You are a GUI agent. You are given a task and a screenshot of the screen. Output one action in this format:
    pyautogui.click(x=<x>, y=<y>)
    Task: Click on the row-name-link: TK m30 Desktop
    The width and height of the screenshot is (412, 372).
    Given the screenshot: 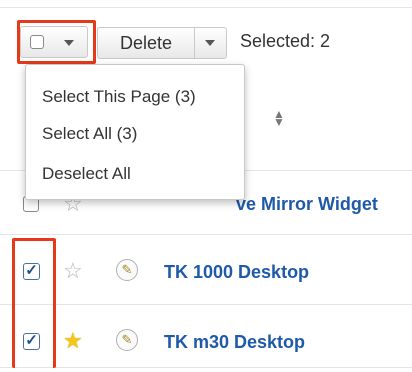 What is the action you would take?
    pyautogui.click(x=234, y=342)
    